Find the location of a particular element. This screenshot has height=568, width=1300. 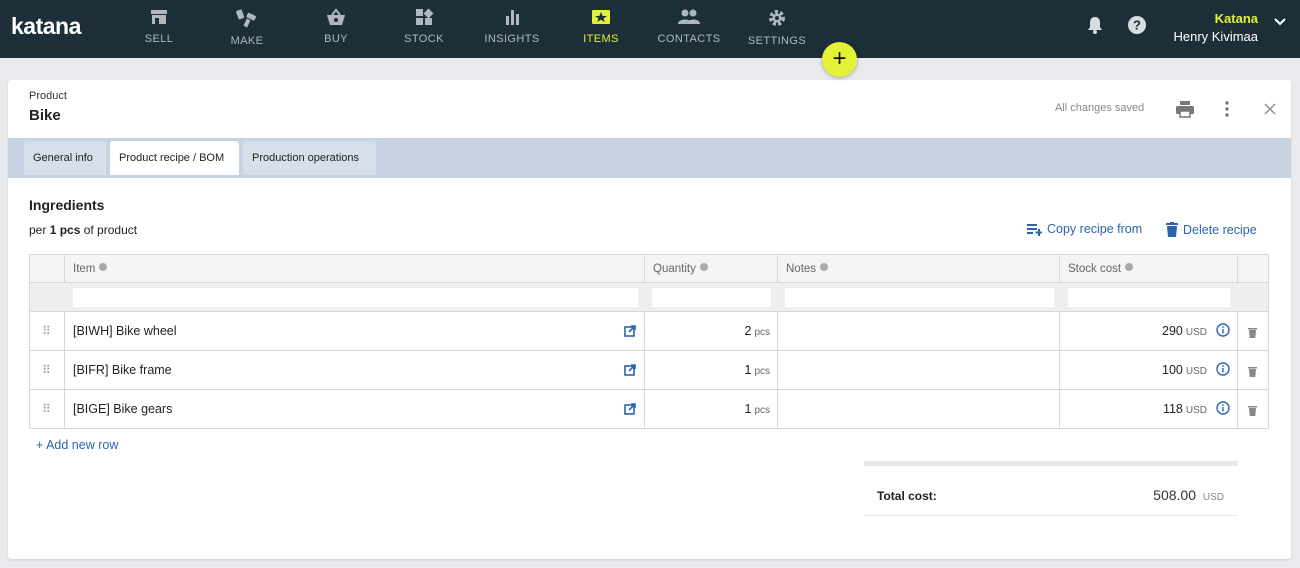

stock-cost-cell: 290 USD is located at coordinates (1149, 331).